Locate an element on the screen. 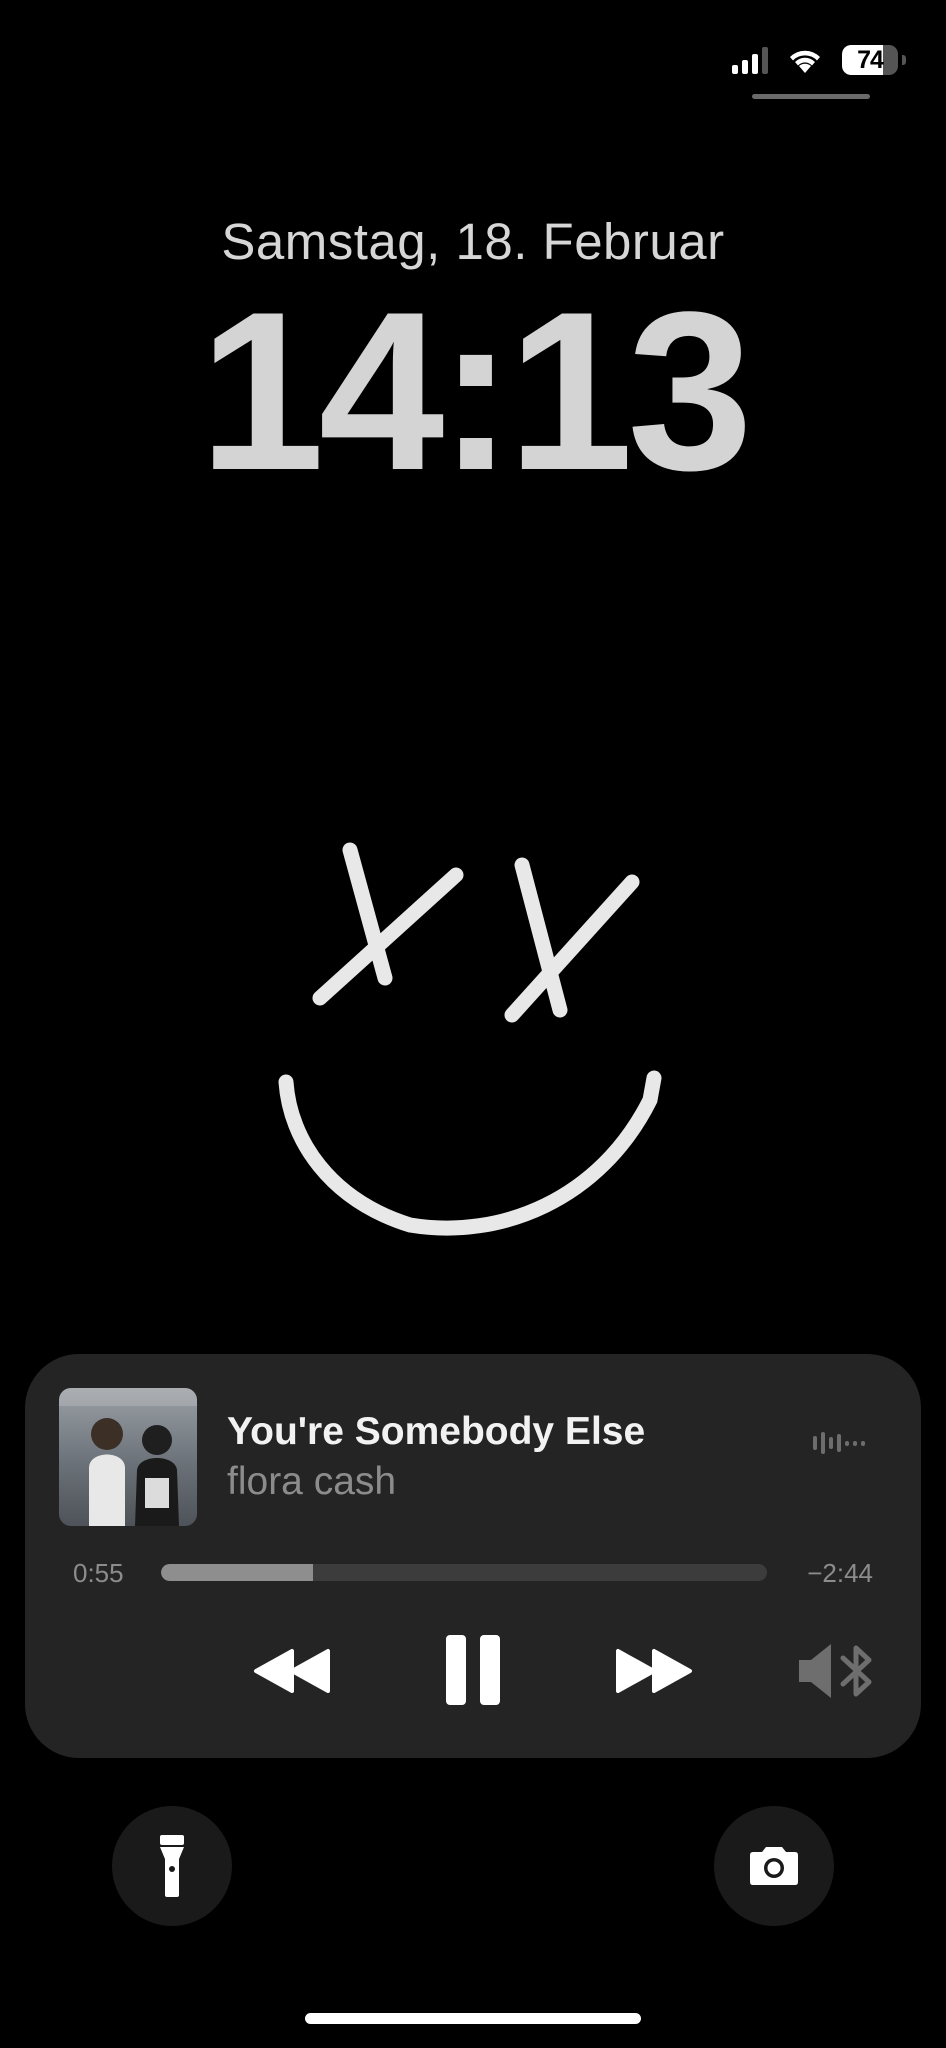  battery-indicator: 74 is located at coordinates (874, 60).